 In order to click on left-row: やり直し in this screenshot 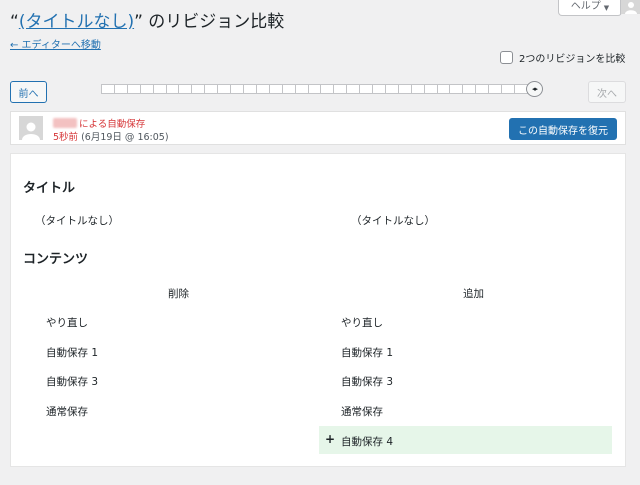, I will do `click(67, 323)`.